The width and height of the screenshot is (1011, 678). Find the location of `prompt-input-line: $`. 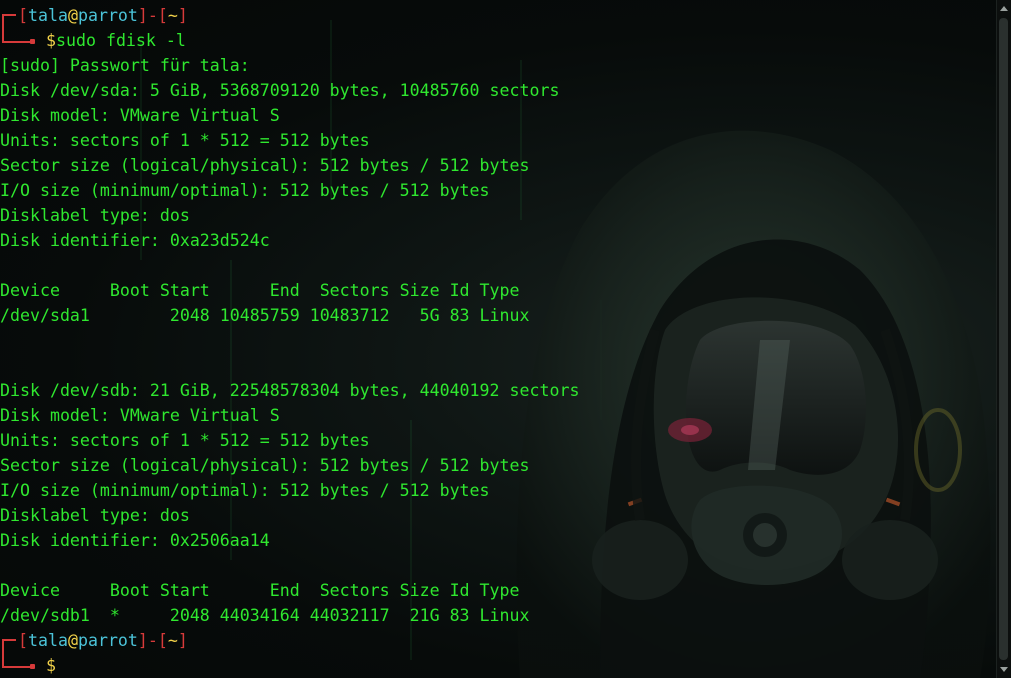

prompt-input-line: $ is located at coordinates (498, 665).